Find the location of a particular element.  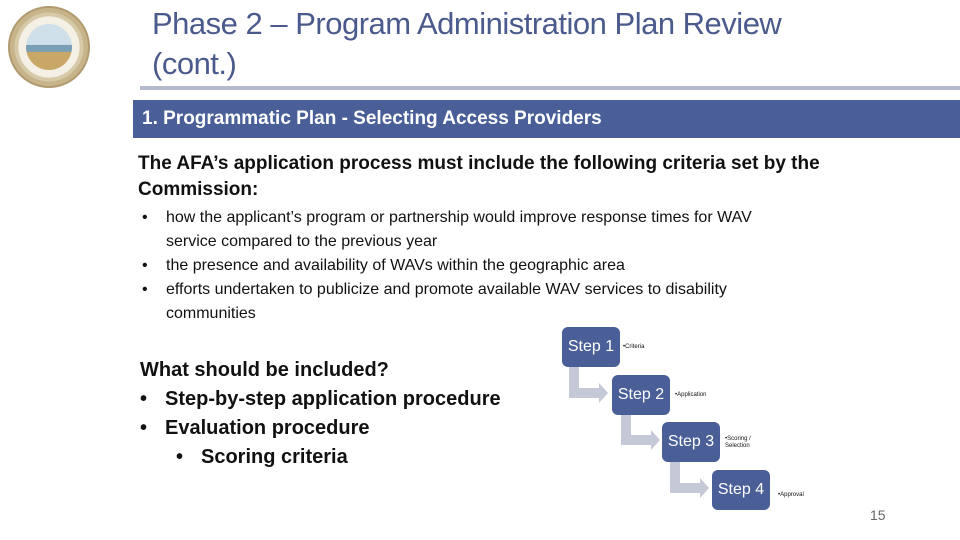

step-connector-arrows is located at coordinates (639, 432).